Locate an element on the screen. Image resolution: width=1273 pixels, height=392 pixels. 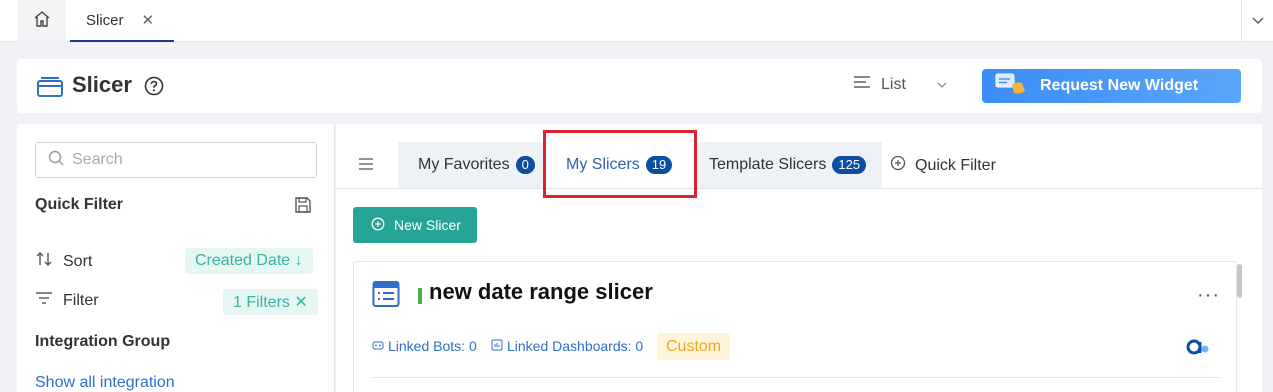
tab-label: My Favorites is located at coordinates (464, 164).